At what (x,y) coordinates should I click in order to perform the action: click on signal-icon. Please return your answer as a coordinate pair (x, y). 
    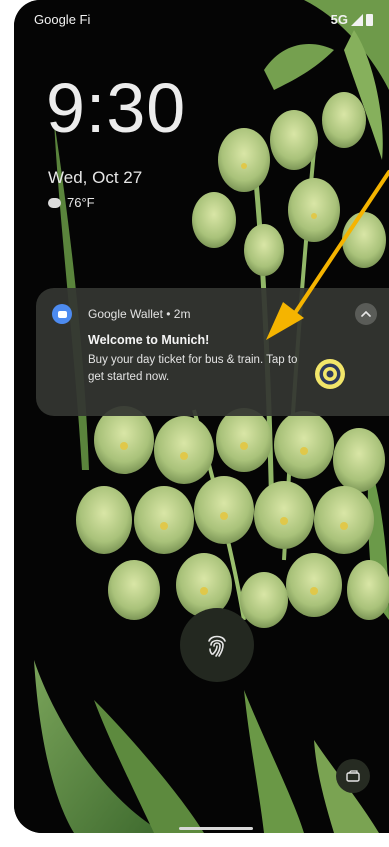
    Looking at the image, I should click on (357, 19).